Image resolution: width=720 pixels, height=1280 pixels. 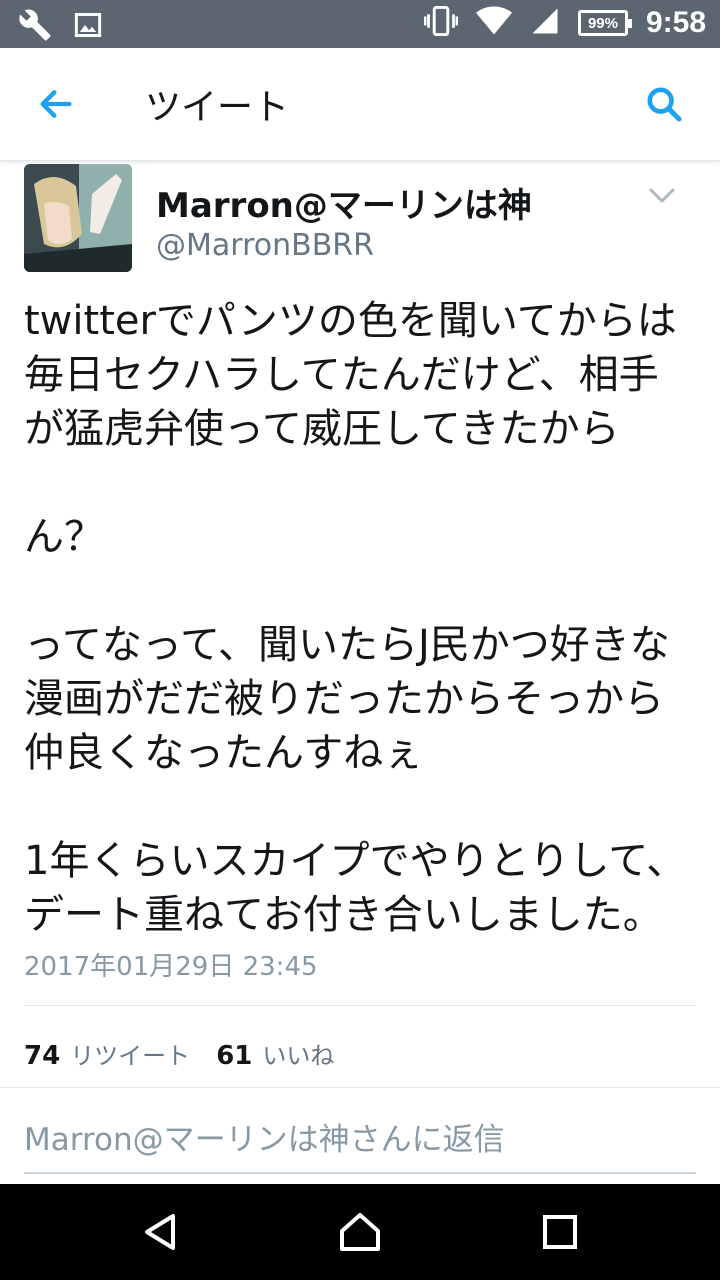 I want to click on battery-icon: 99%, so click(x=604, y=23).